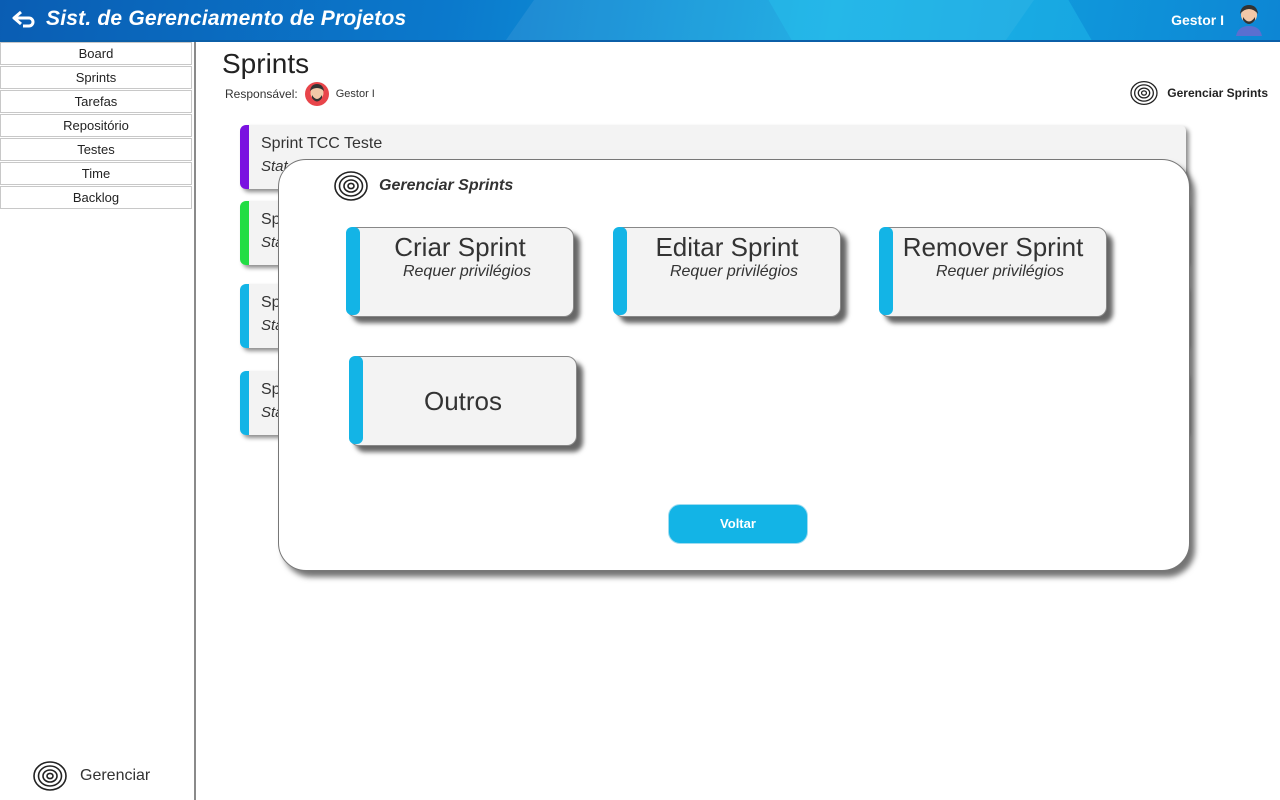 The image size is (1280, 800). Describe the element at coordinates (261, 94) in the screenshot. I see `responsible-label: Responsável:` at that location.